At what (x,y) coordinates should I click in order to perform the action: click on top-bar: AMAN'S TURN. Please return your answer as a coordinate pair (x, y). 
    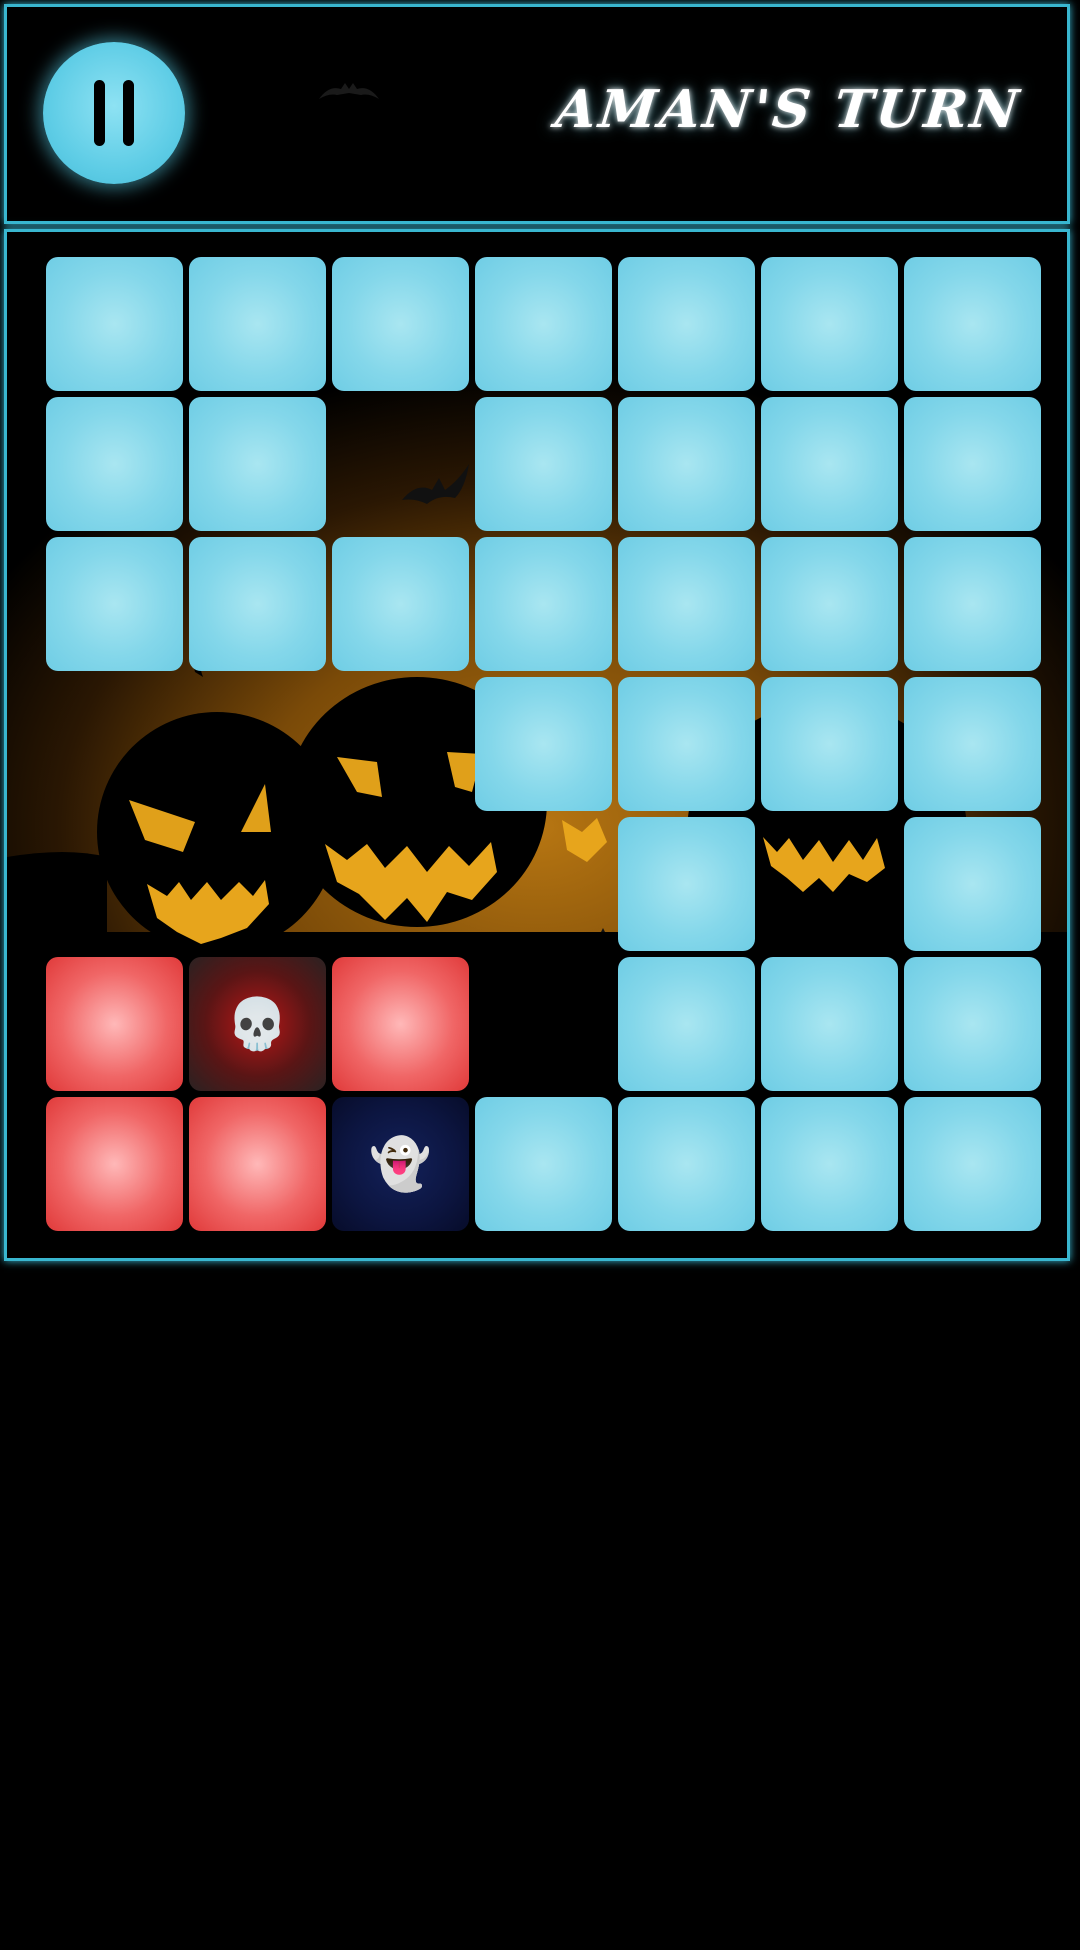
    Looking at the image, I should click on (537, 114).